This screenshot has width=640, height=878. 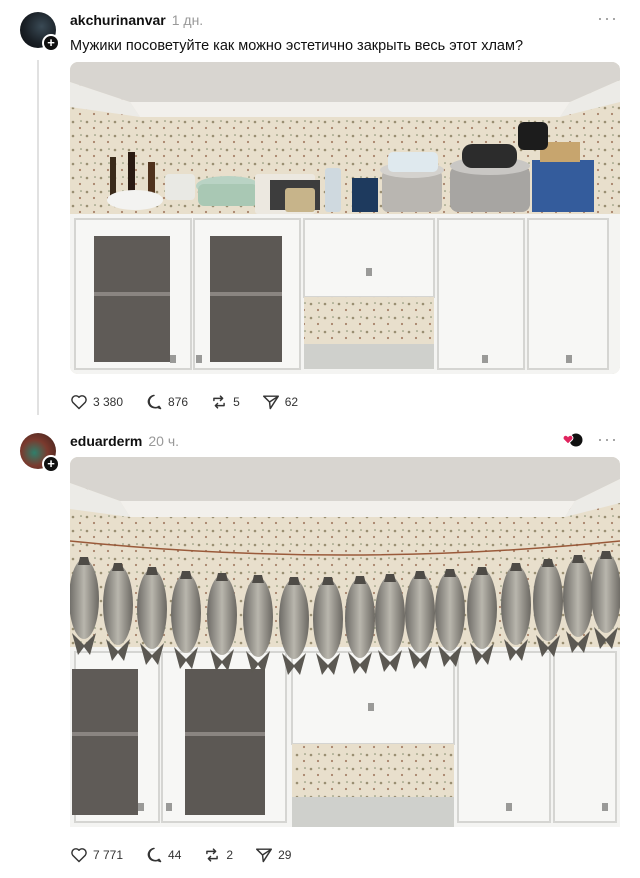 What do you see at coordinates (163, 855) in the screenshot?
I see `comment-button: 44` at bounding box center [163, 855].